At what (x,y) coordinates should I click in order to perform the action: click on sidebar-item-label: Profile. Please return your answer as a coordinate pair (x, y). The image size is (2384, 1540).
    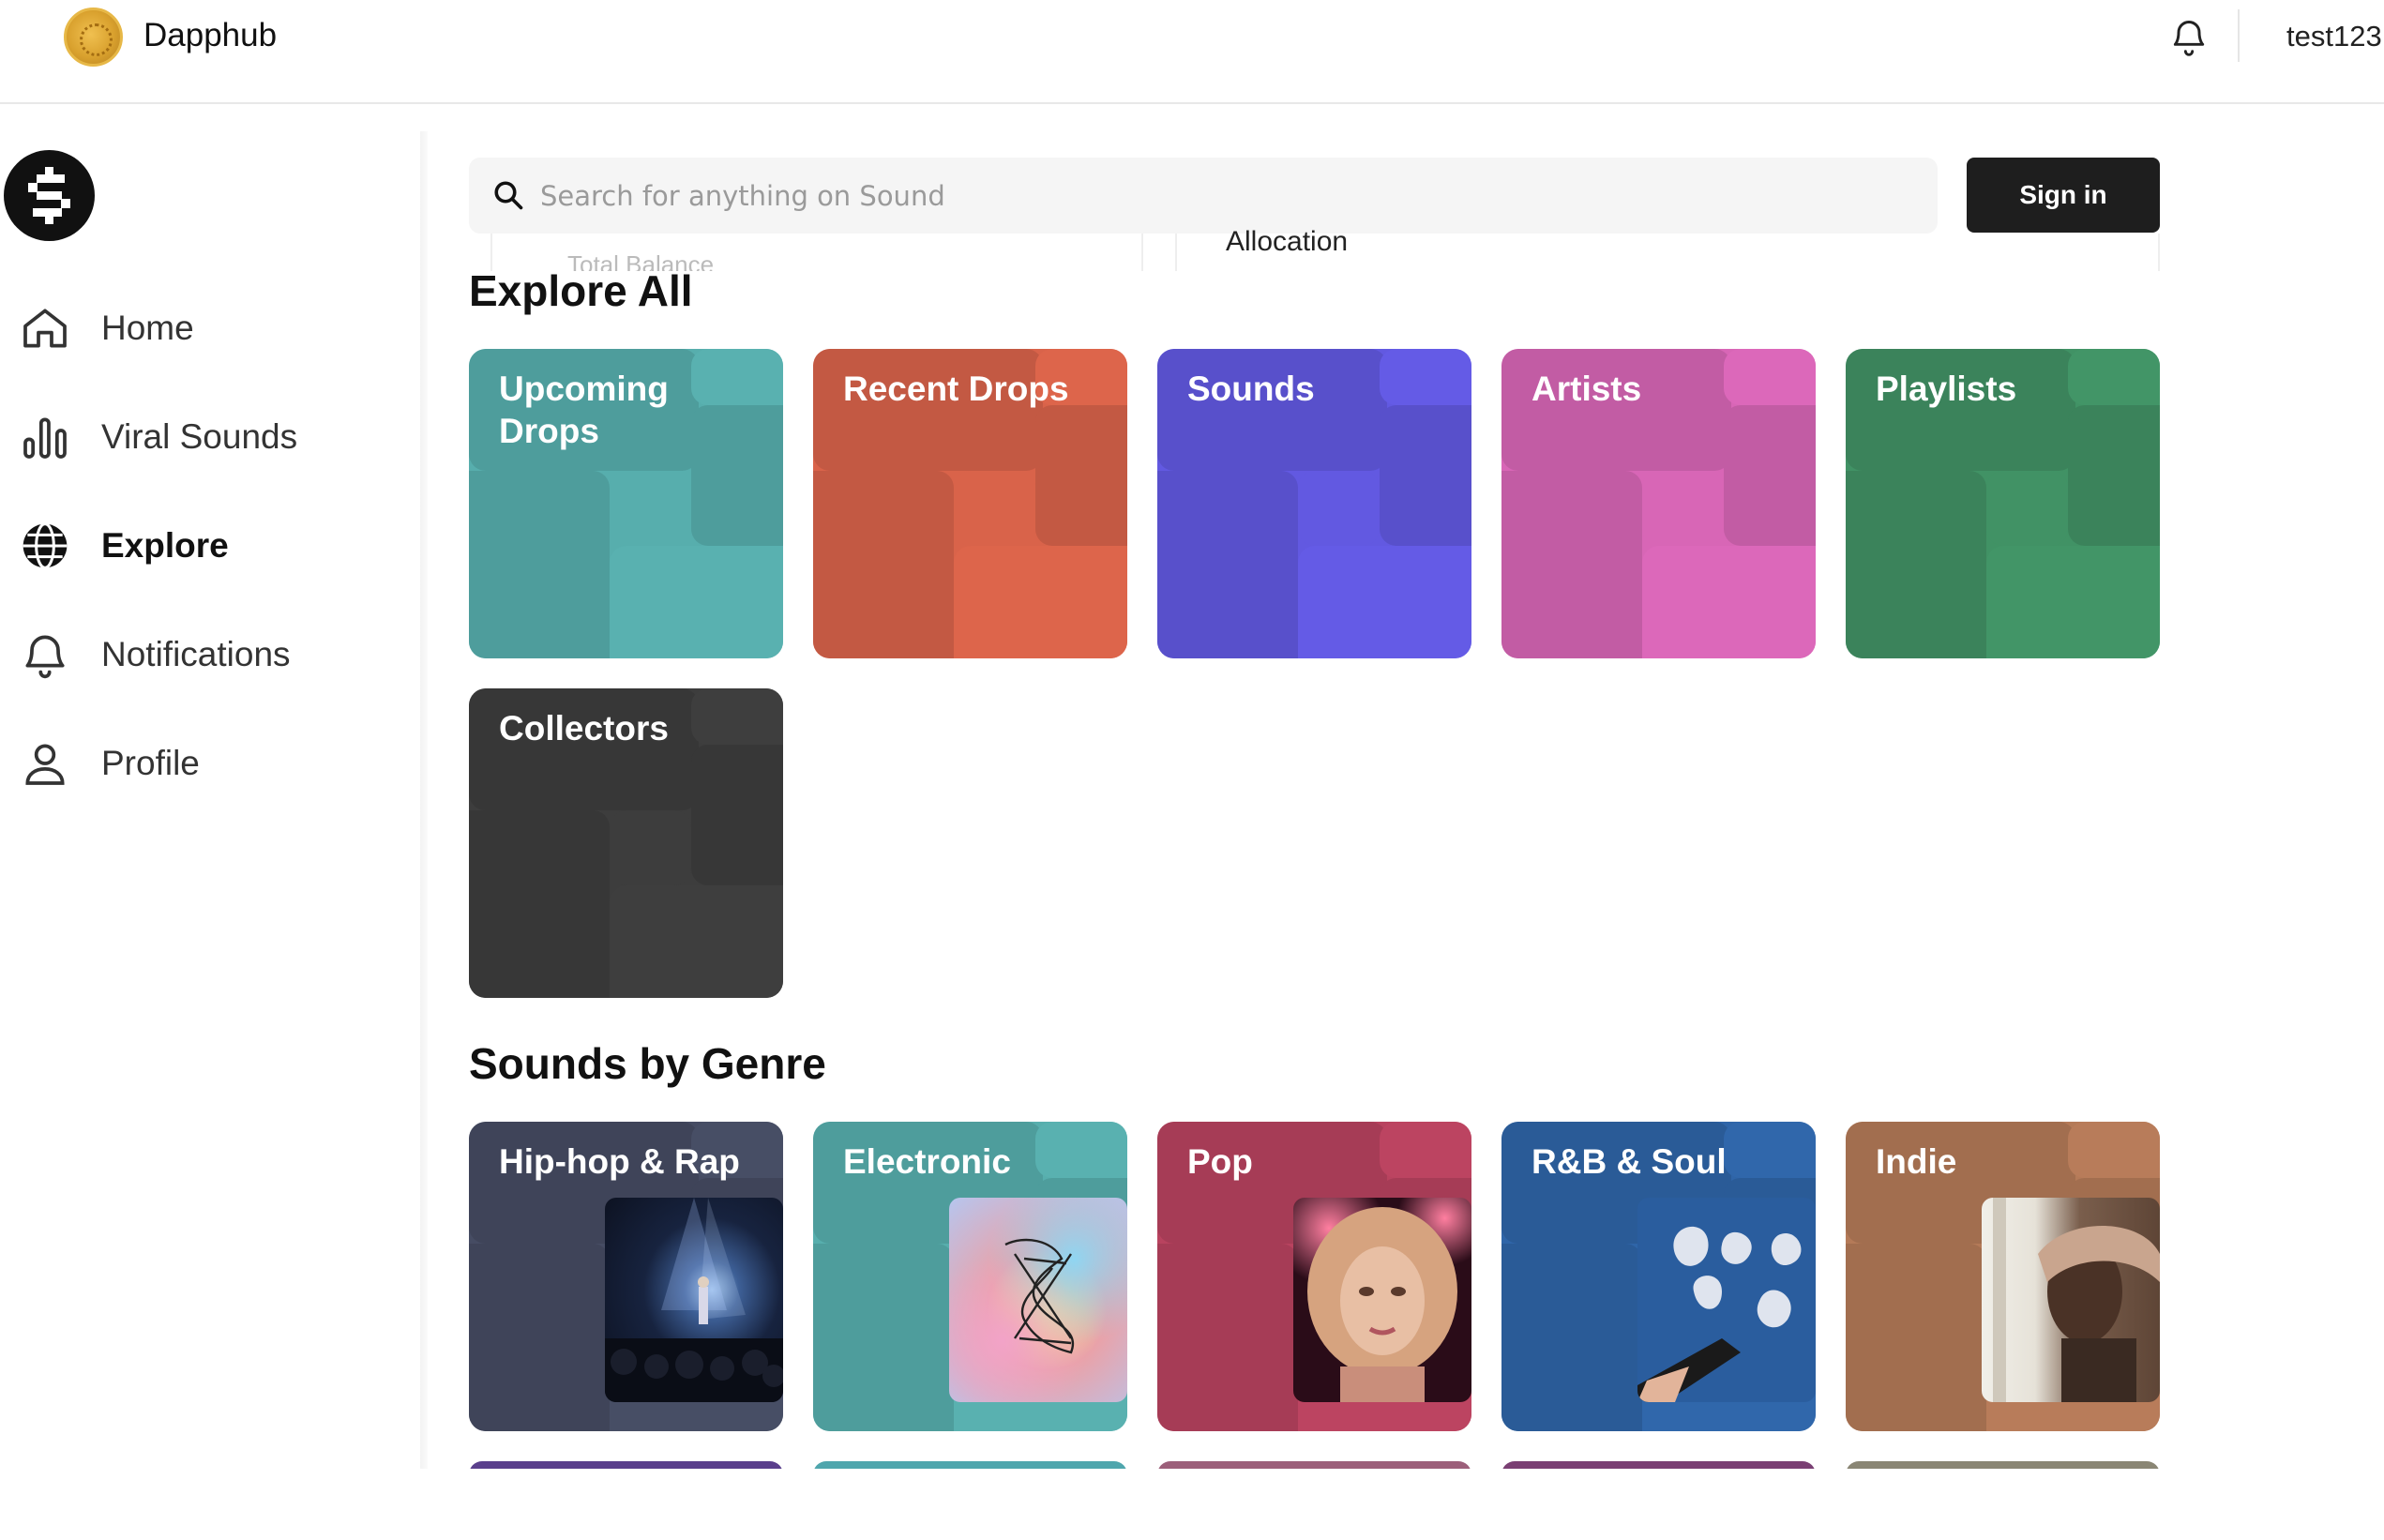
    Looking at the image, I should click on (150, 763).